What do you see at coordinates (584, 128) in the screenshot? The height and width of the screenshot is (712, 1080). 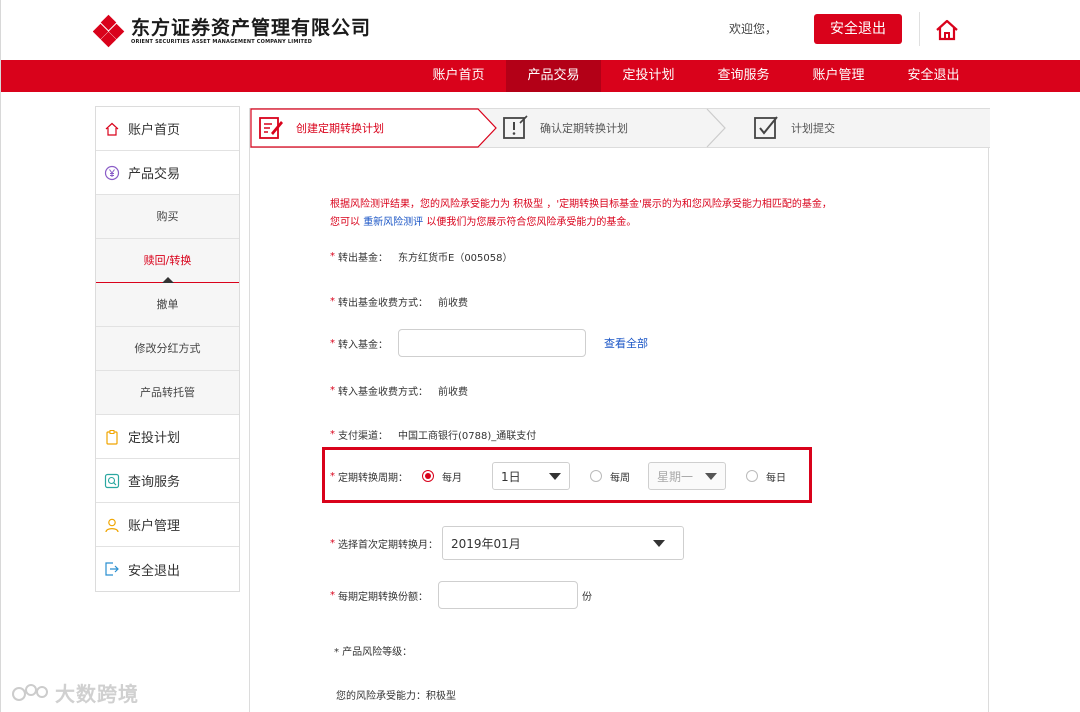 I see `step-label: 确认定期转换计划` at bounding box center [584, 128].